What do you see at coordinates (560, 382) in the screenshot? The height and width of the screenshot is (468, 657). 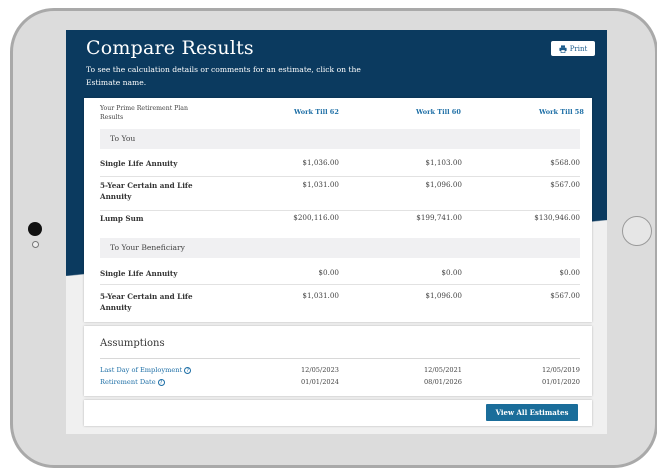 I see `assumption-value: 01/01/2020` at bounding box center [560, 382].